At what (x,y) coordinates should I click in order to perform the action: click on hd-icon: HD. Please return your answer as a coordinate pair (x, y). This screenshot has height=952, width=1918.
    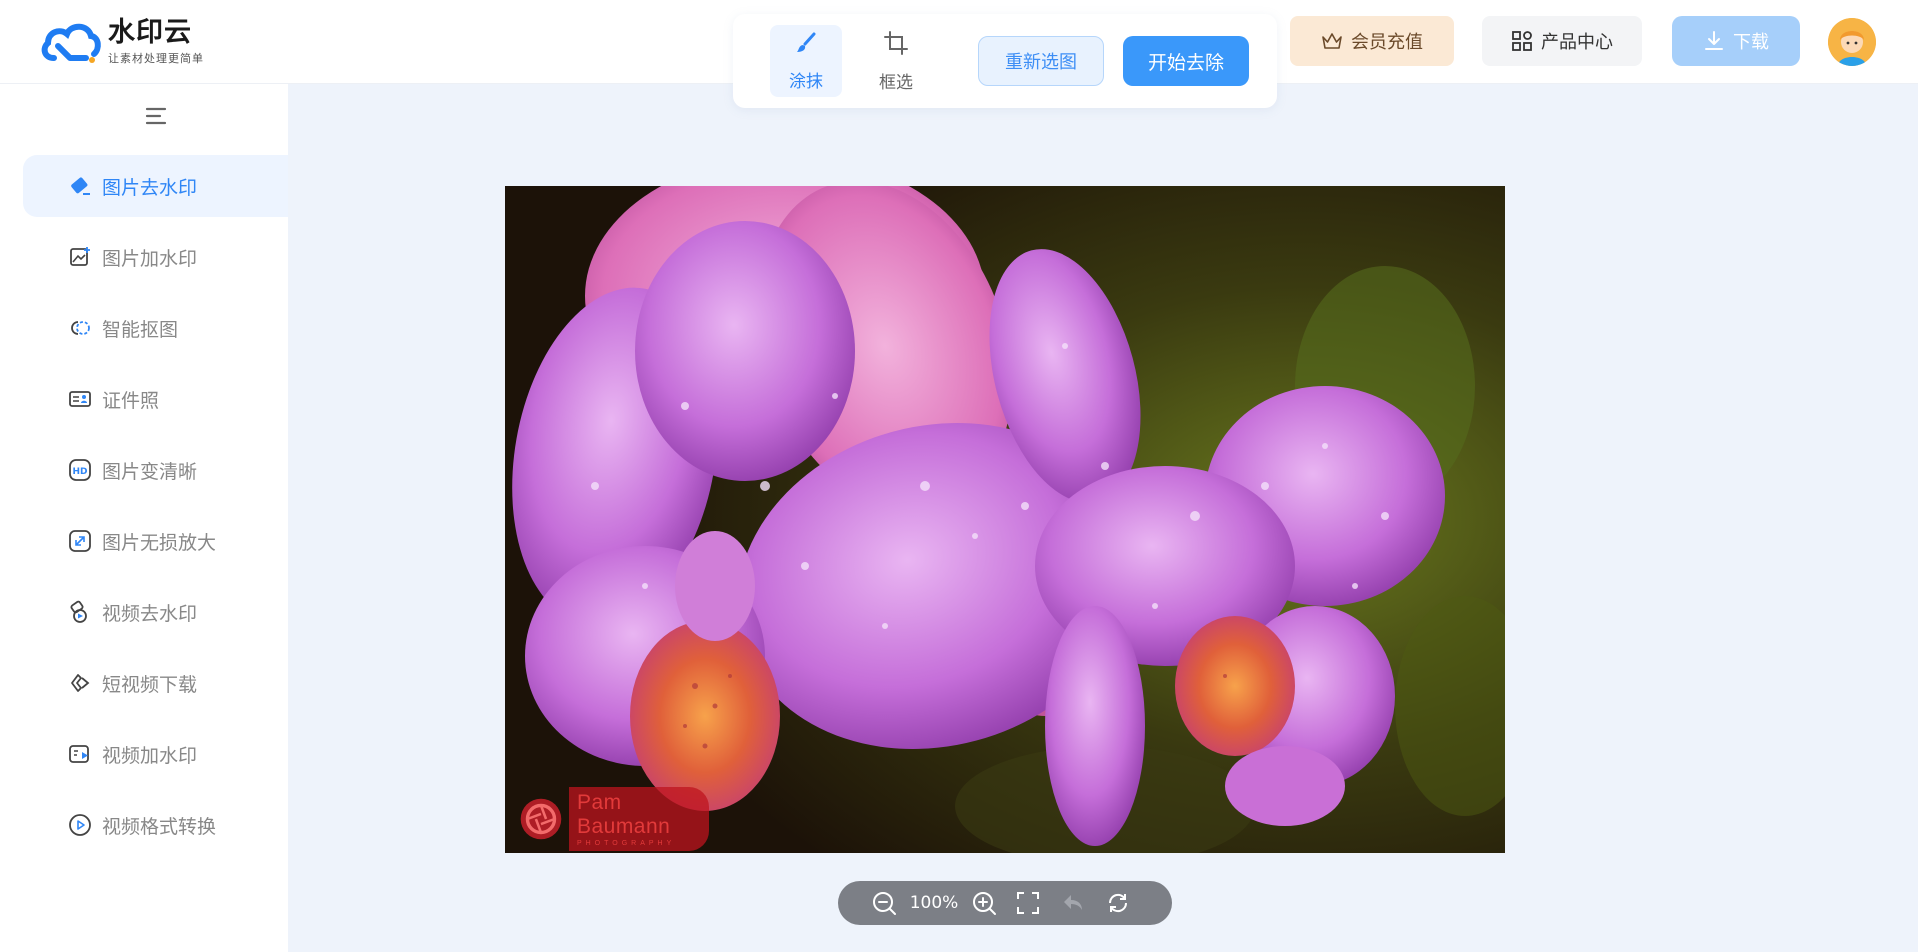
    Looking at the image, I should click on (80, 470).